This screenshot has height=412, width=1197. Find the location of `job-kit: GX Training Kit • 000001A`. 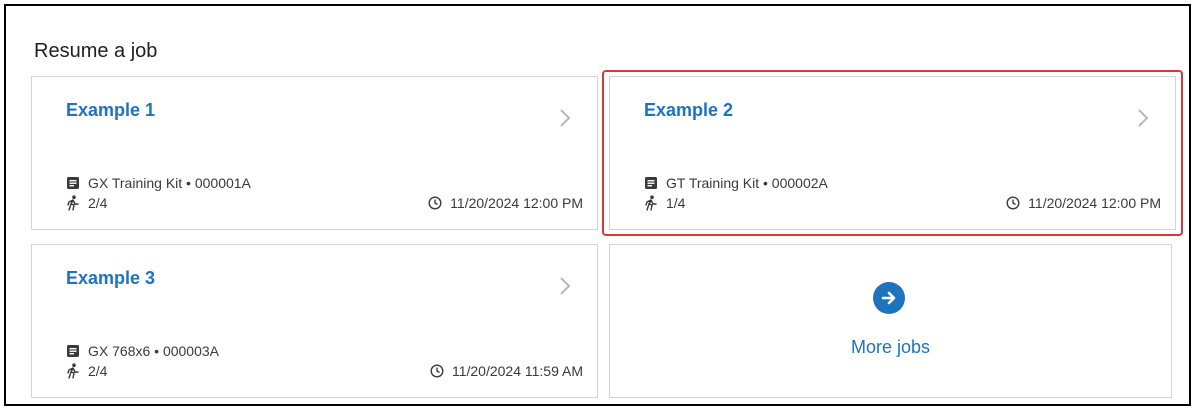

job-kit: GX Training Kit • 000001A is located at coordinates (158, 183).